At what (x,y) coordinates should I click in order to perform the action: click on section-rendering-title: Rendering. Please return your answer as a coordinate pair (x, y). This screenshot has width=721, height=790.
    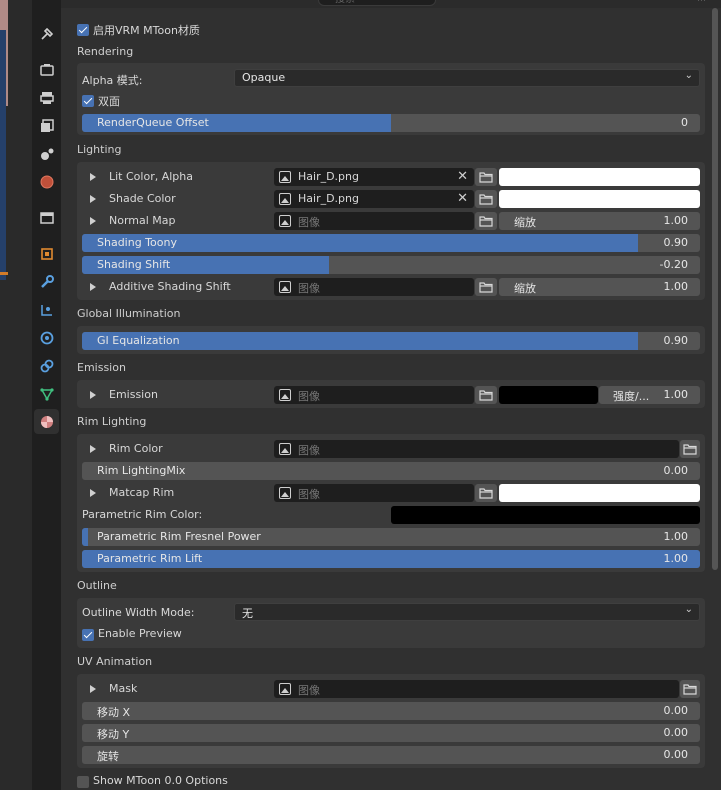
    Looking at the image, I should click on (105, 51).